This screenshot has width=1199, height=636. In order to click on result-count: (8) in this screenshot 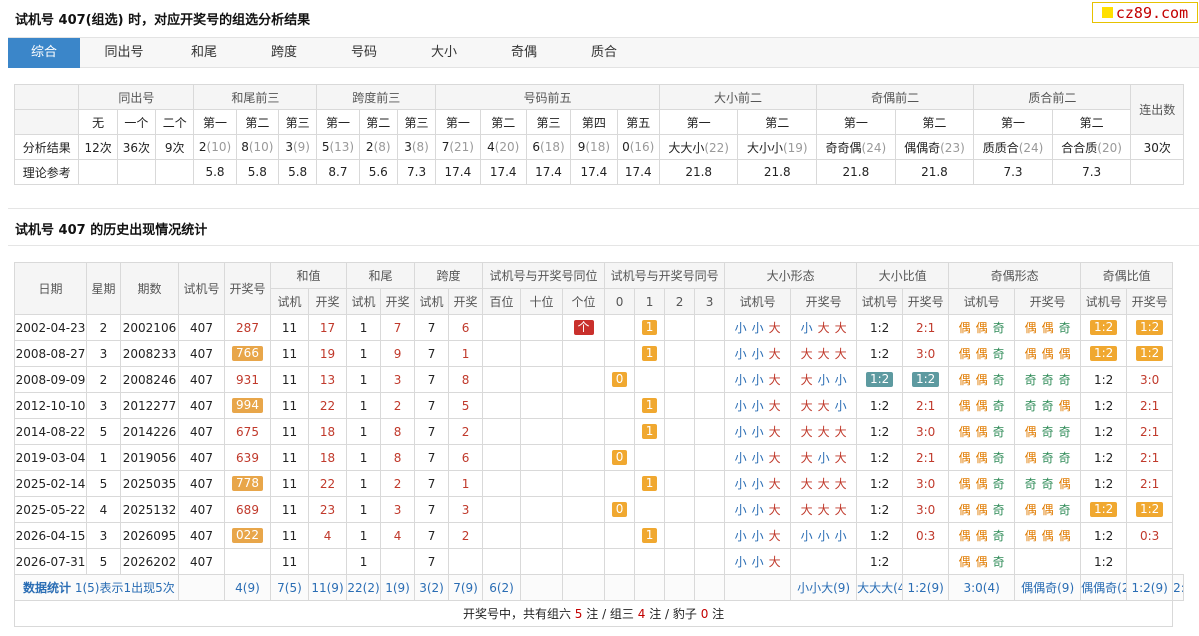, I will do `click(382, 147)`.